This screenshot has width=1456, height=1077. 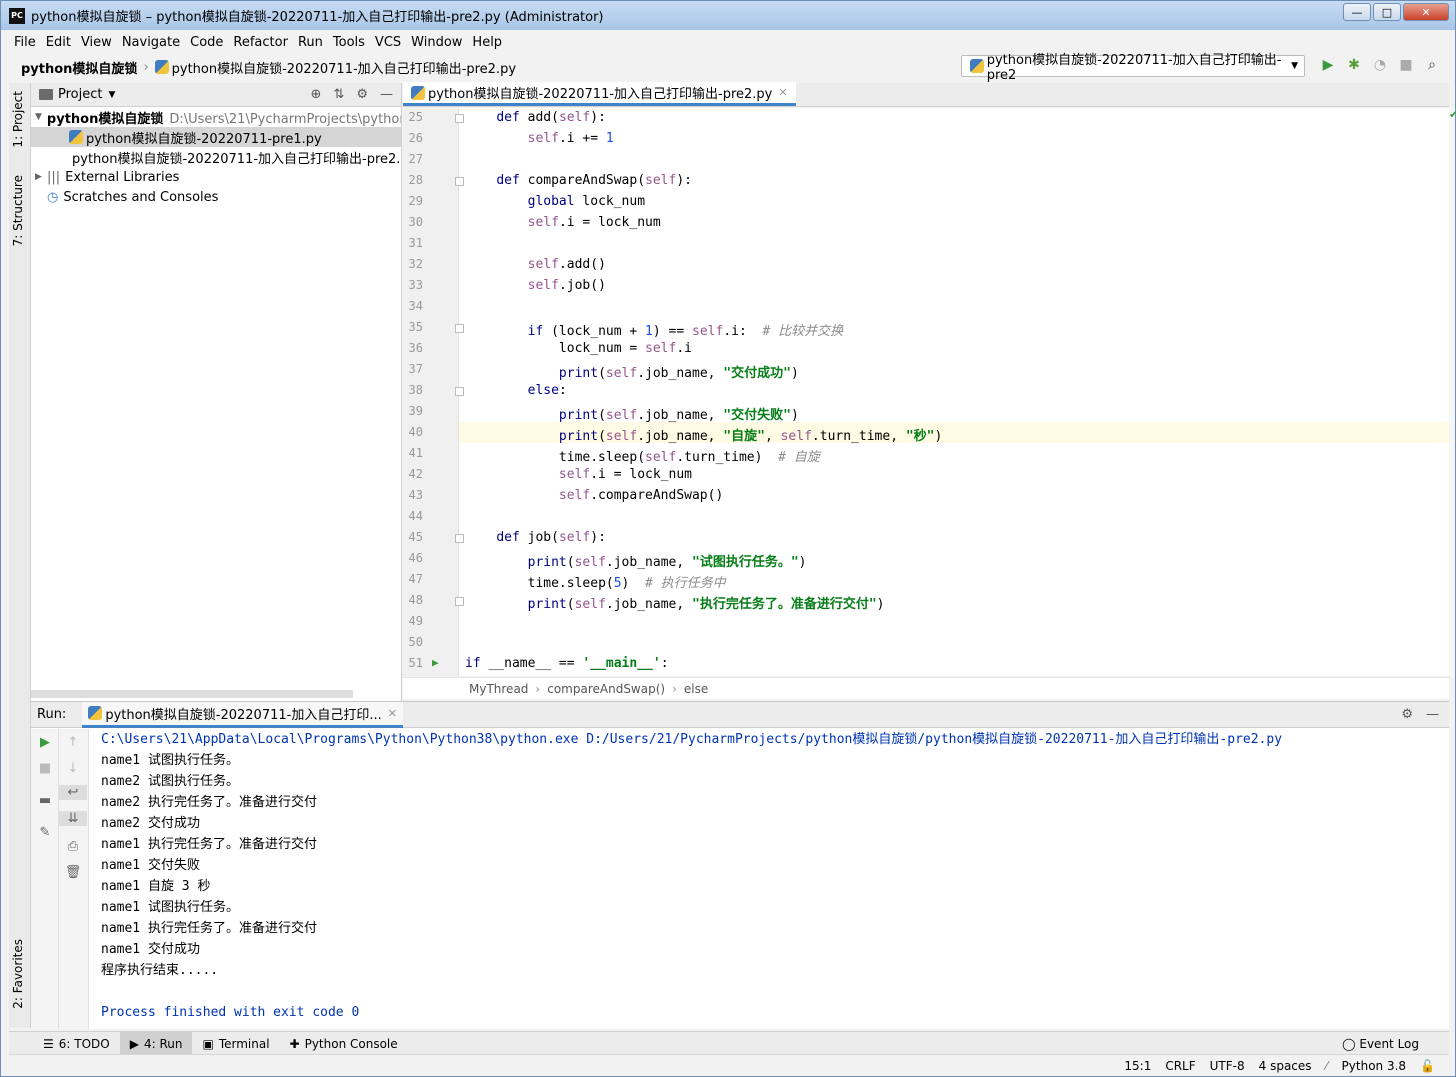 I want to click on rerun-icon: ▶, so click(x=45, y=742).